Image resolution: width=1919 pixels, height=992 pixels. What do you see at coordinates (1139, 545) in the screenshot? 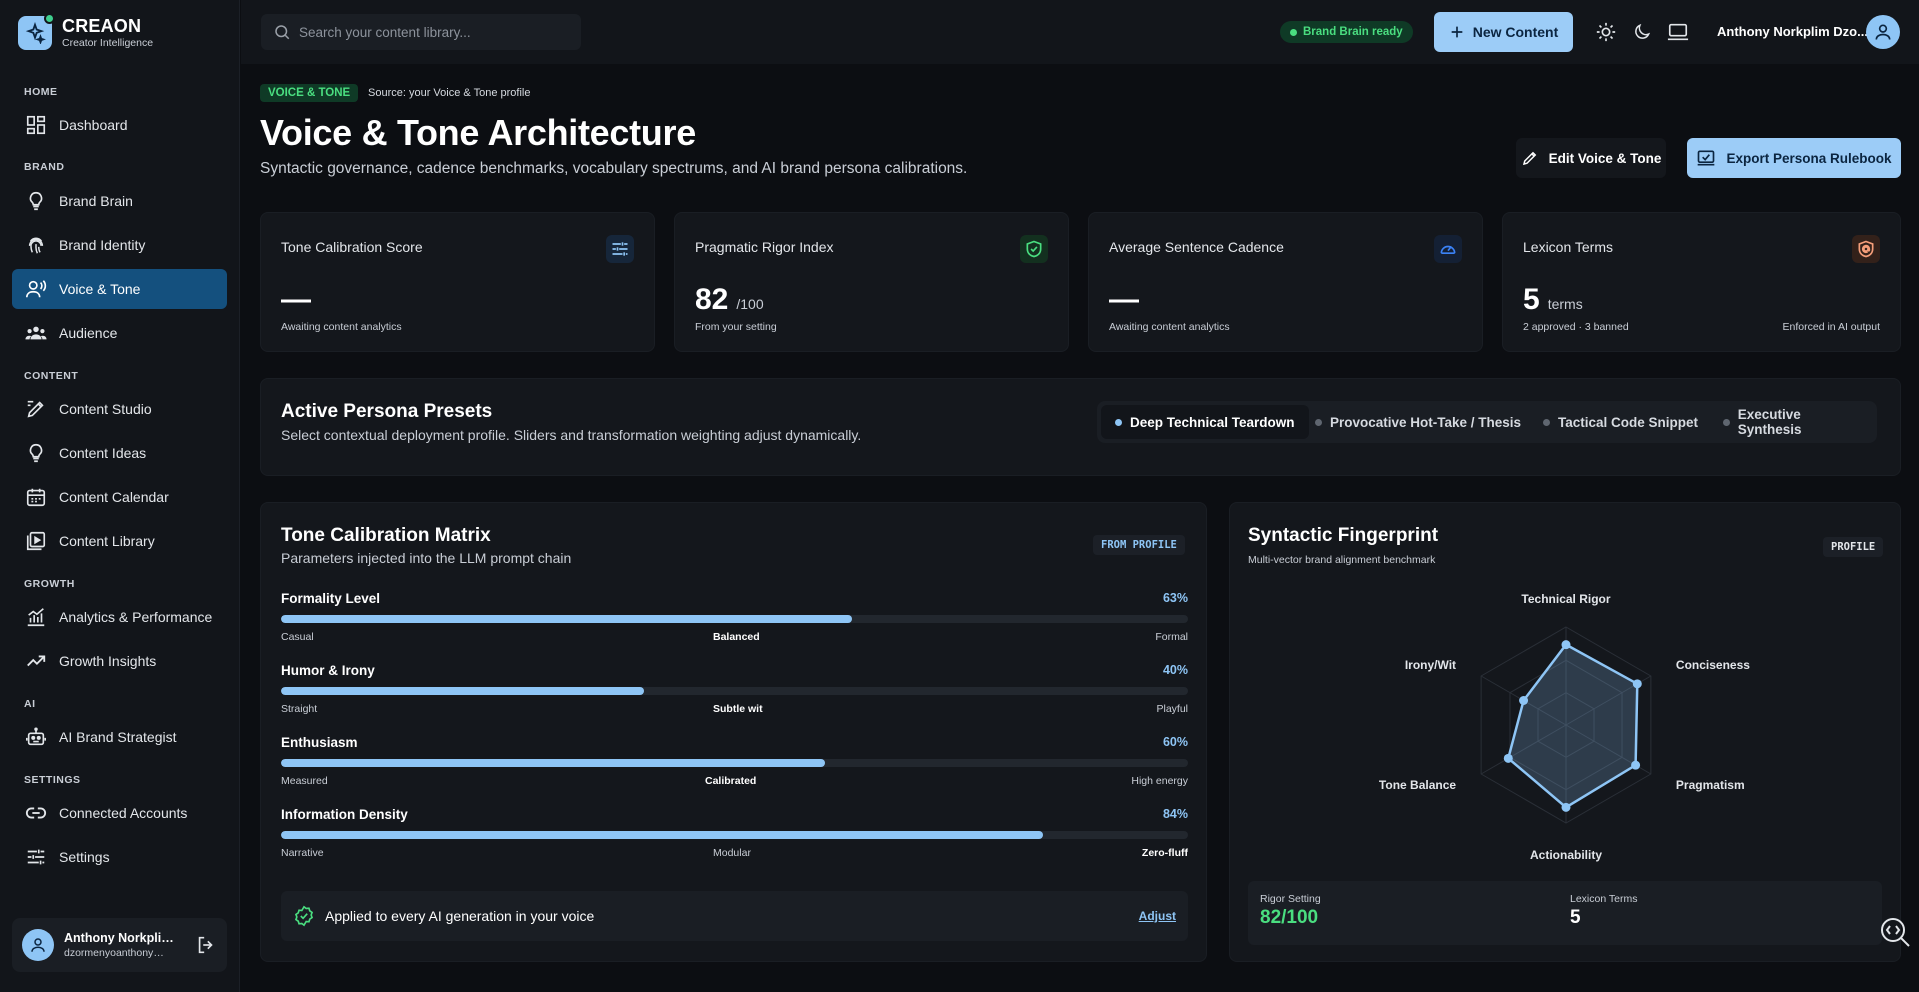
I see `source-badge: FROM PROFILE` at bounding box center [1139, 545].